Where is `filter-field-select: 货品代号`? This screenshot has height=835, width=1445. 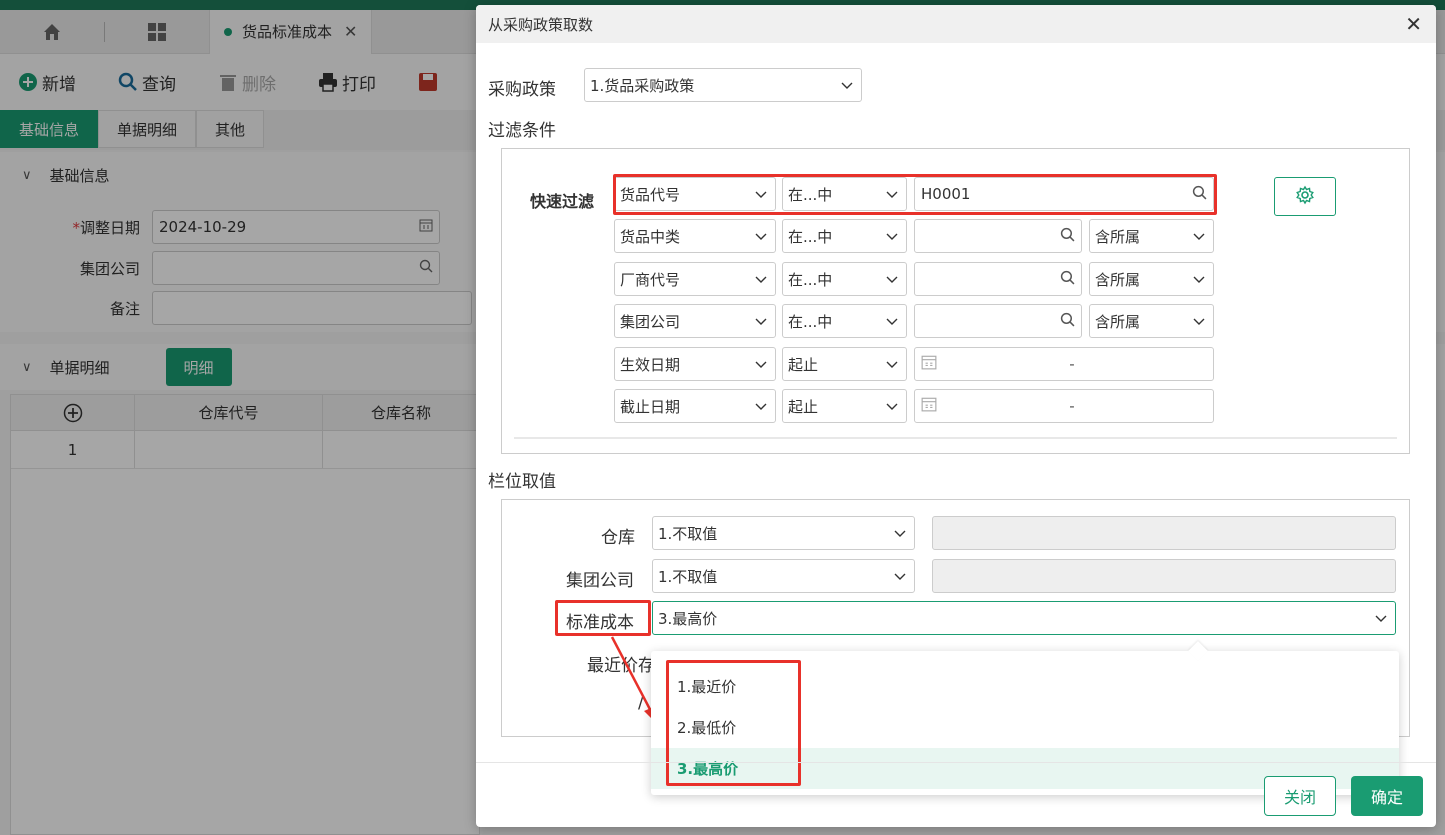 filter-field-select: 货品代号 is located at coordinates (695, 194).